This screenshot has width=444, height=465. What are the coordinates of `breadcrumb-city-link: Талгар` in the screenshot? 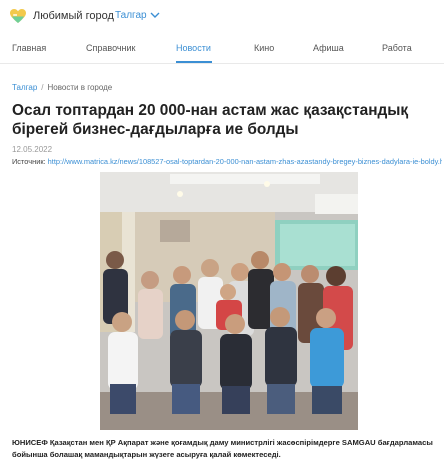 It's located at (24, 87).